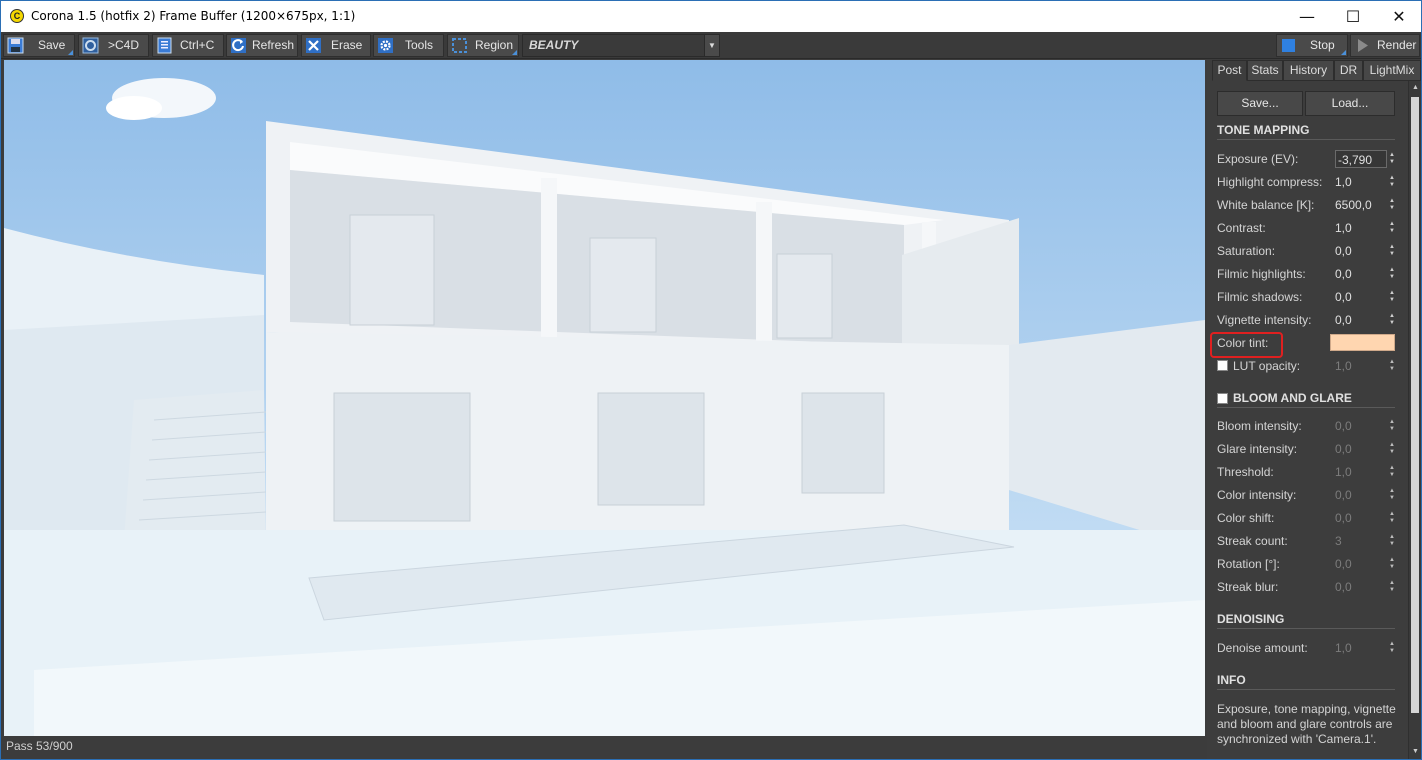 Image resolution: width=1422 pixels, height=760 pixels. What do you see at coordinates (1265, 70) in the screenshot?
I see `tab-stats: Stats` at bounding box center [1265, 70].